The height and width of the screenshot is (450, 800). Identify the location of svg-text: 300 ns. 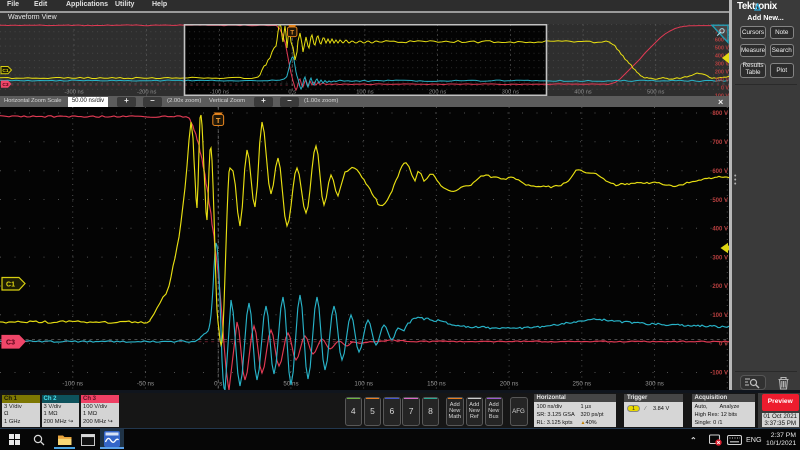
(654, 384).